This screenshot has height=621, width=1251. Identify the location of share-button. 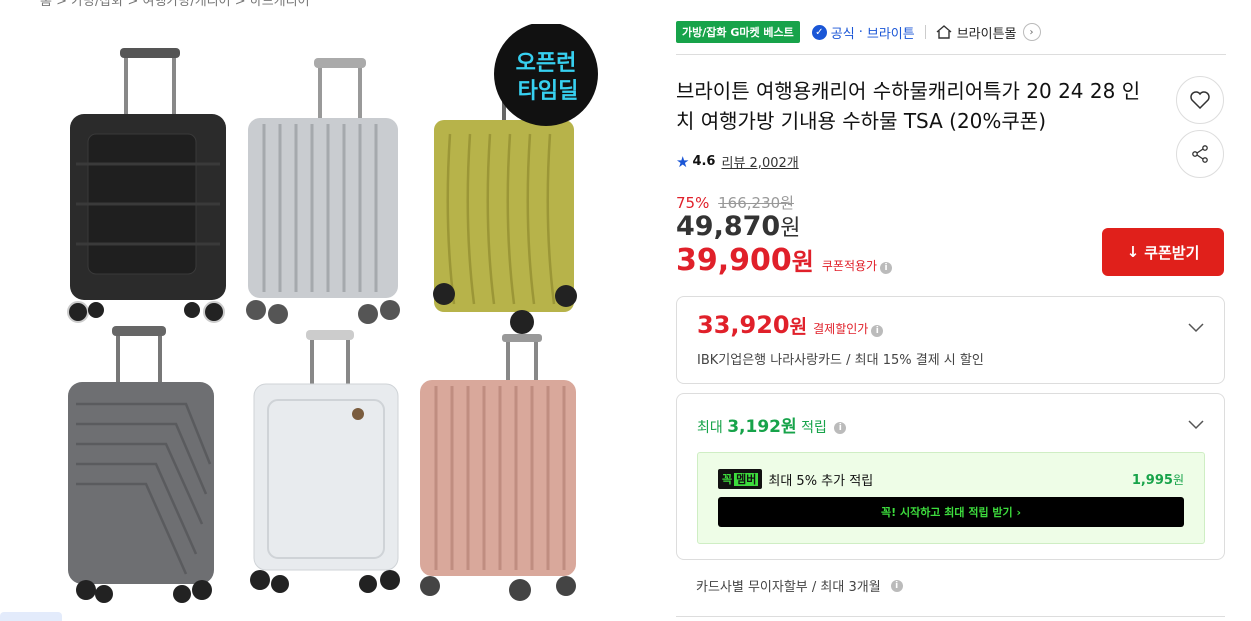
(1200, 154).